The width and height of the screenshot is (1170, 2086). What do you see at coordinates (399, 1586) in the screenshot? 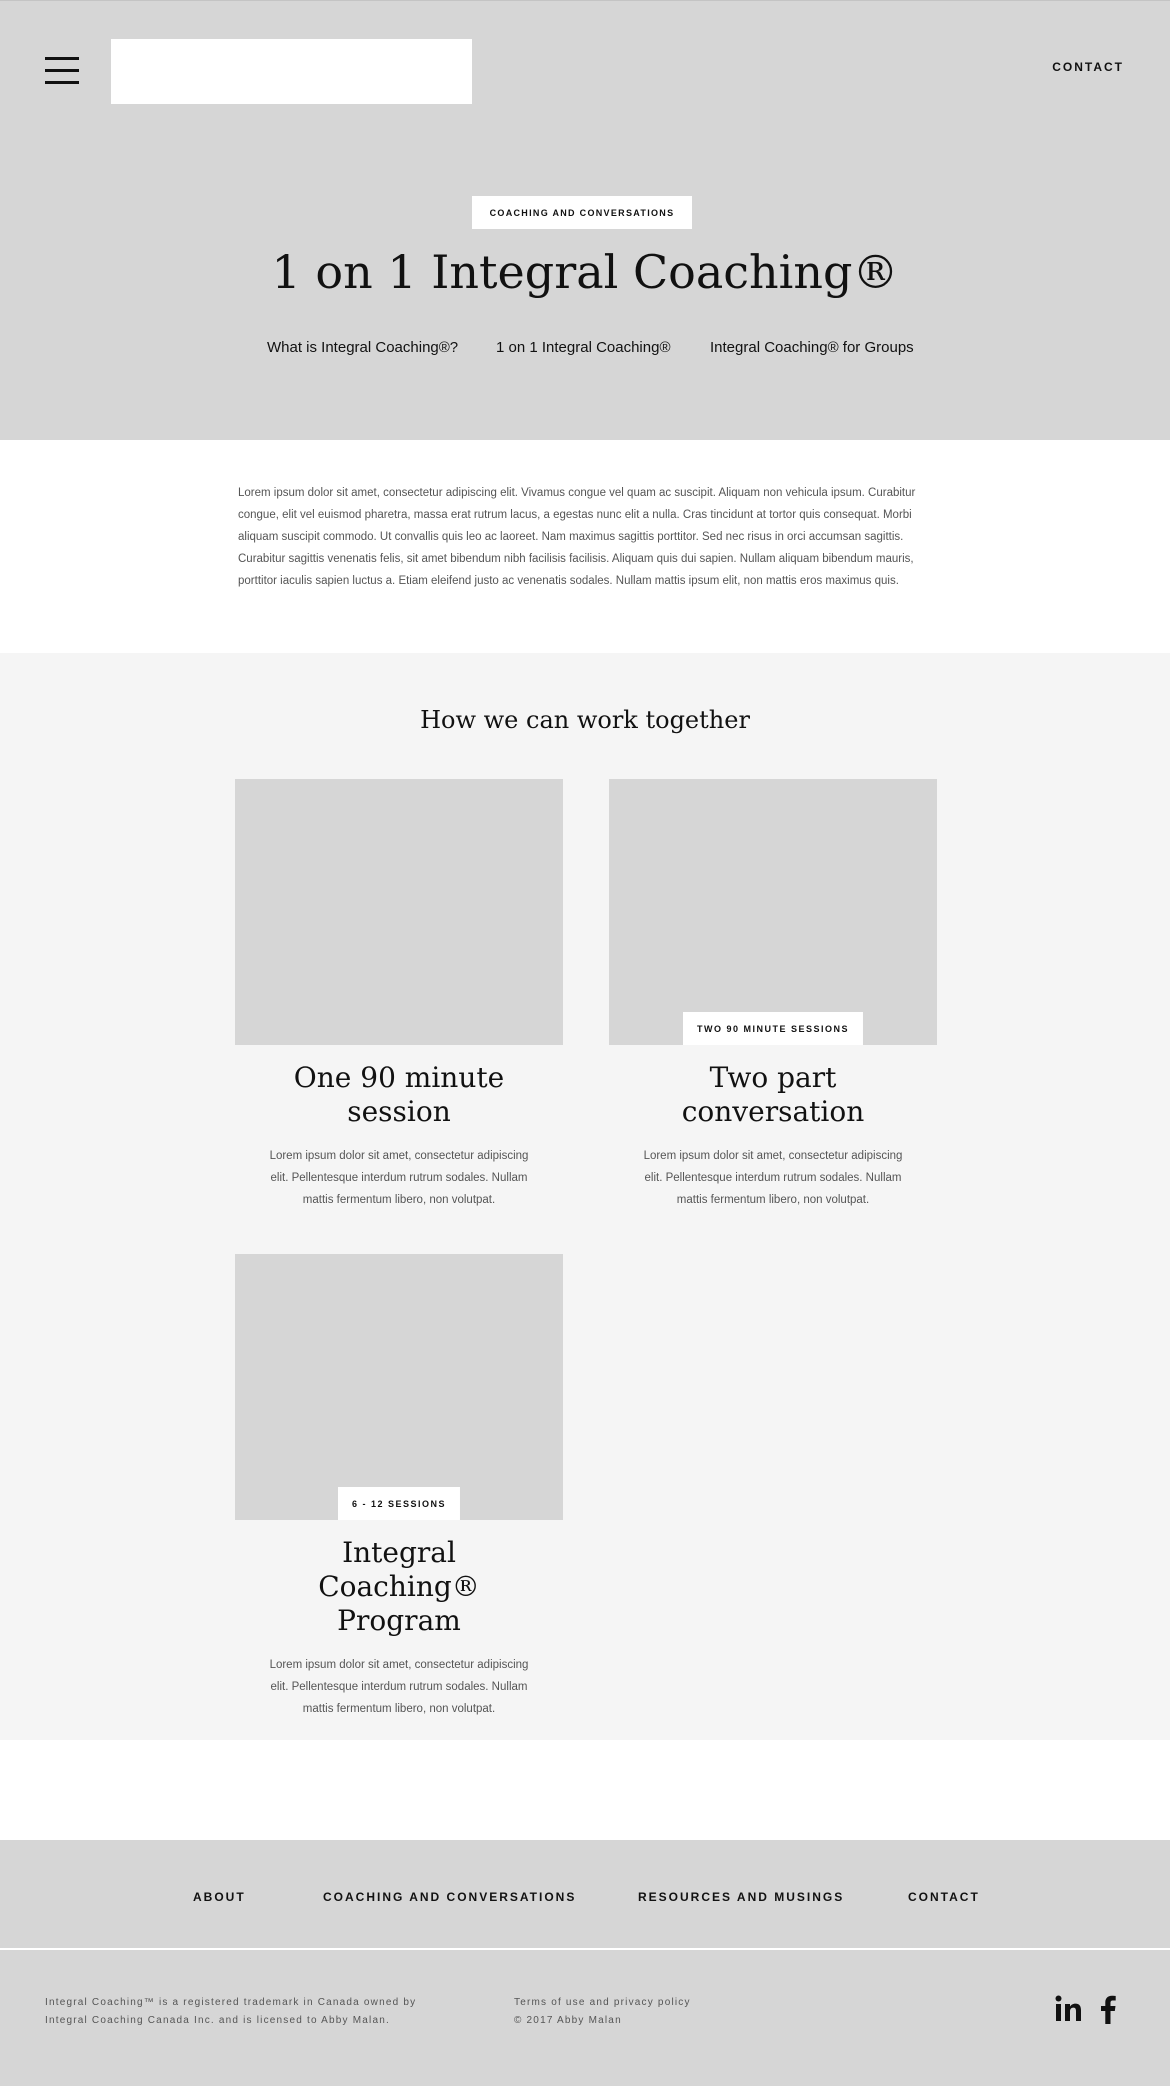
I see `service-title: Integral Coaching® Program` at bounding box center [399, 1586].